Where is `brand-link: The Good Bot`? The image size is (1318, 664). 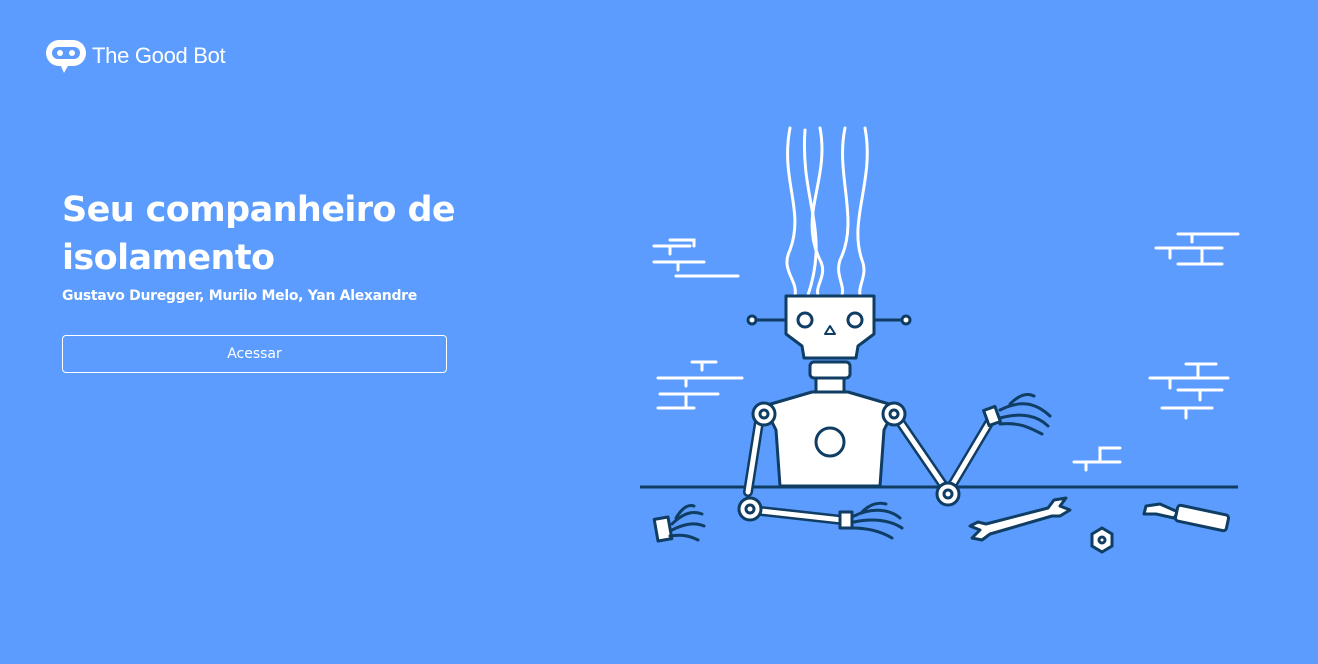
brand-link: The Good Bot is located at coordinates (135, 56).